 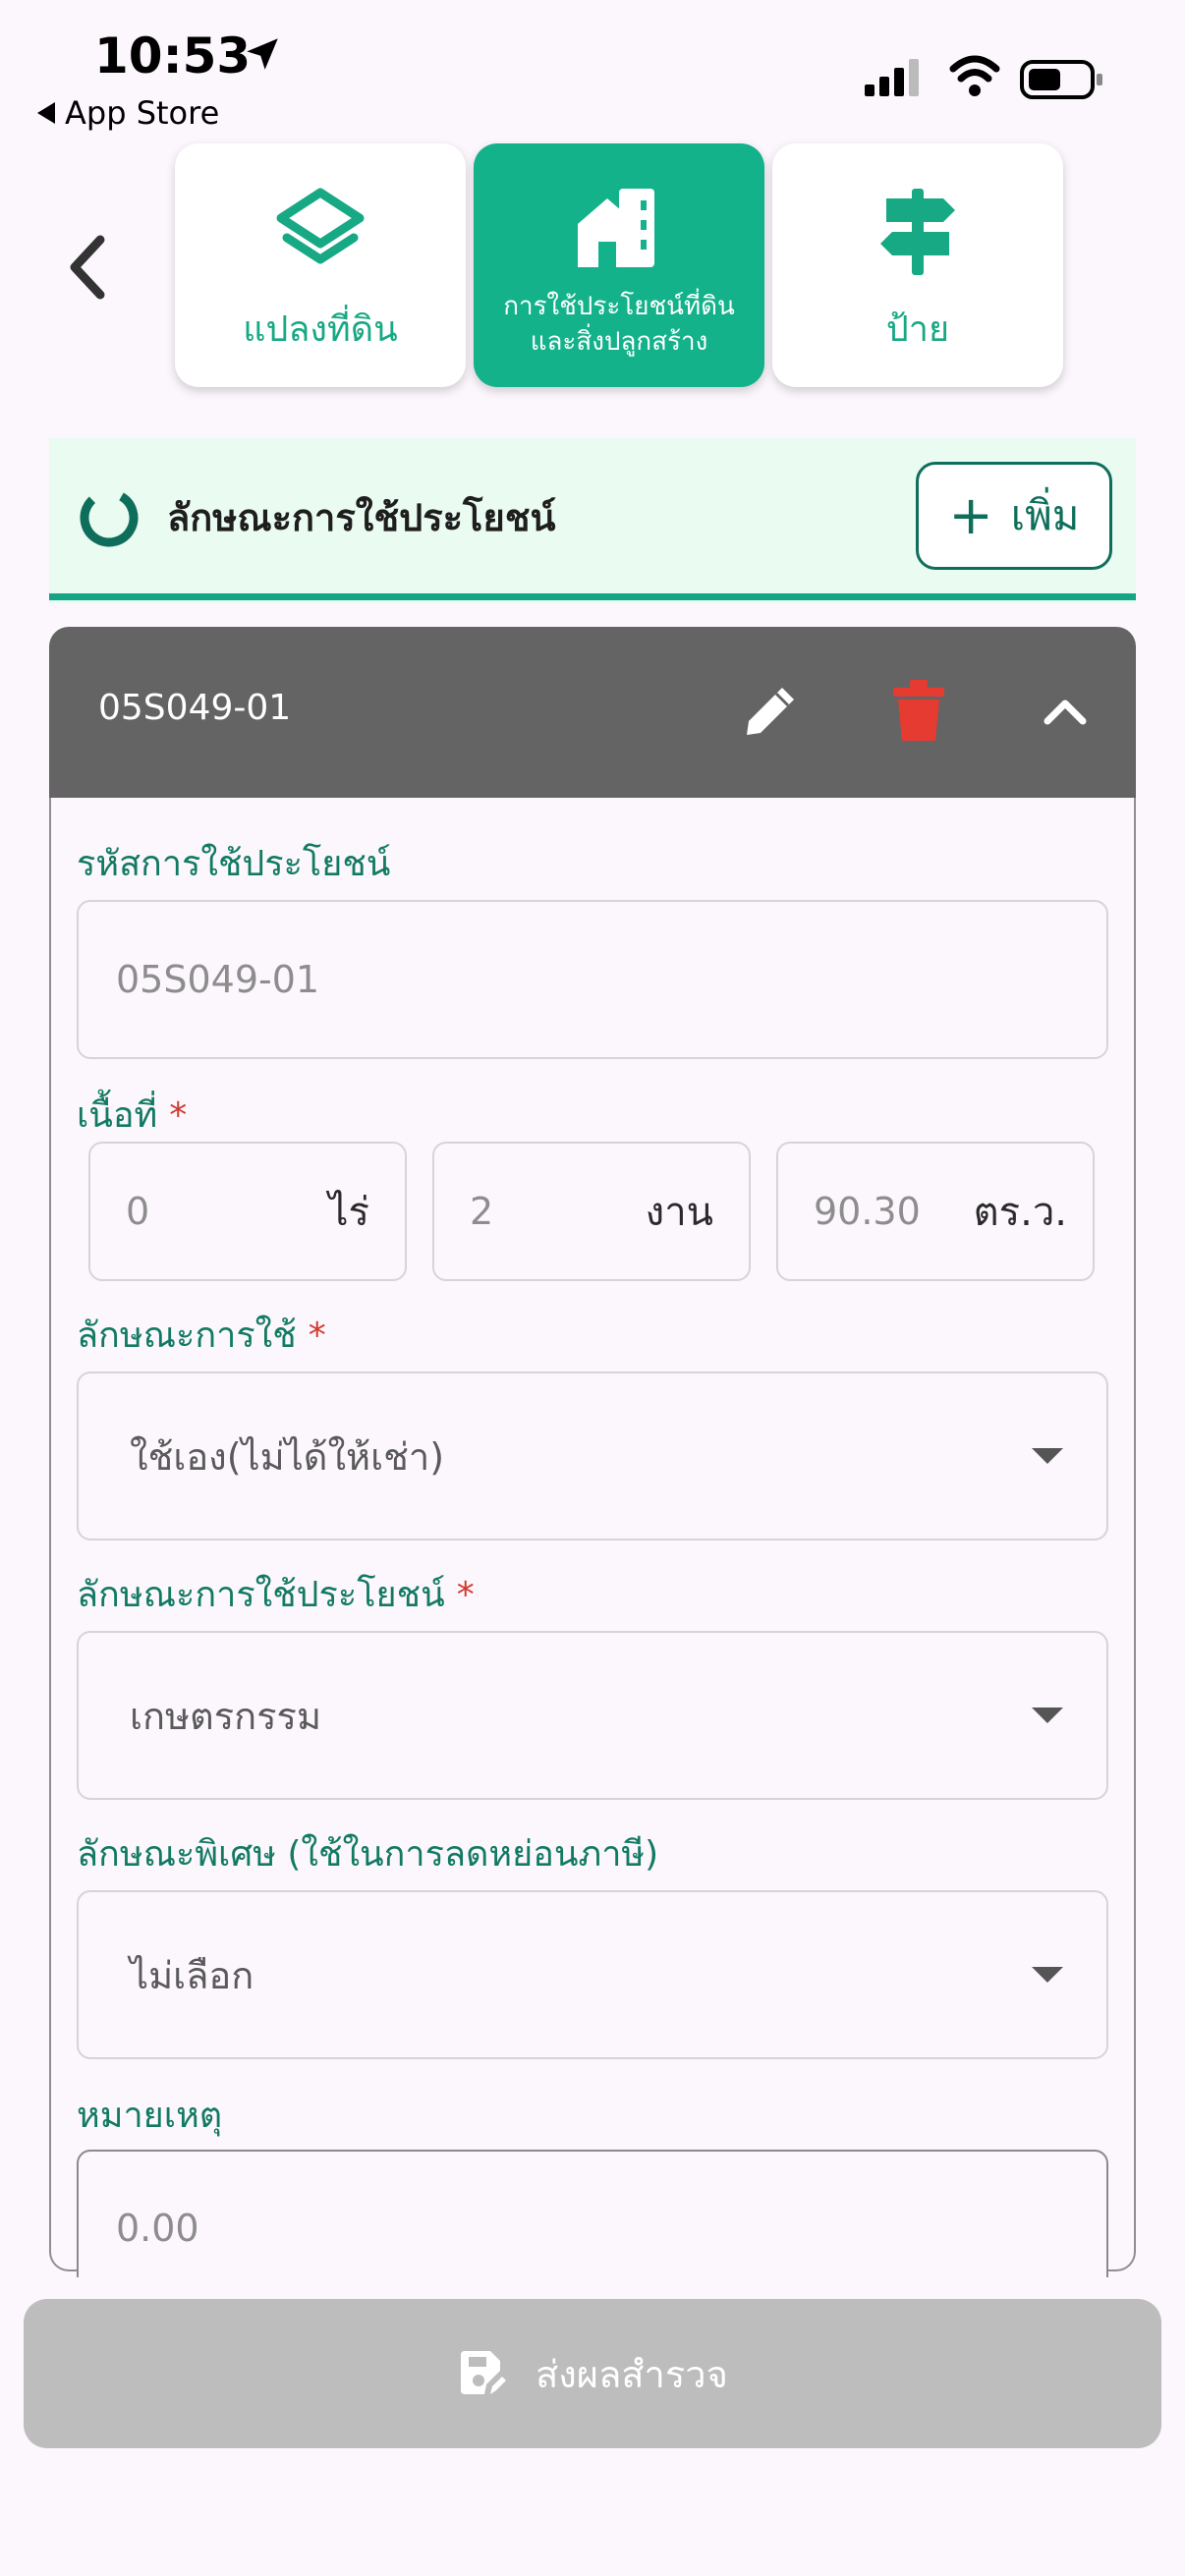 What do you see at coordinates (918, 231) in the screenshot?
I see `signpost-icon` at bounding box center [918, 231].